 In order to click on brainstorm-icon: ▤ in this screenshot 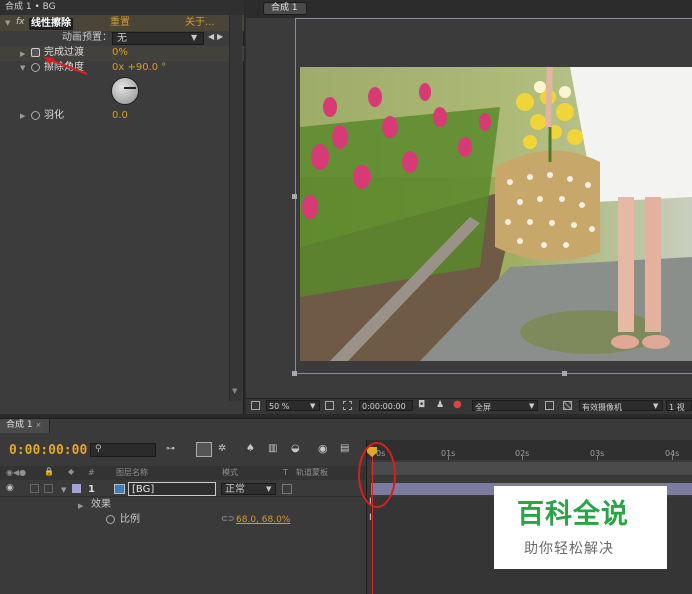, I will do `click(344, 449)`.